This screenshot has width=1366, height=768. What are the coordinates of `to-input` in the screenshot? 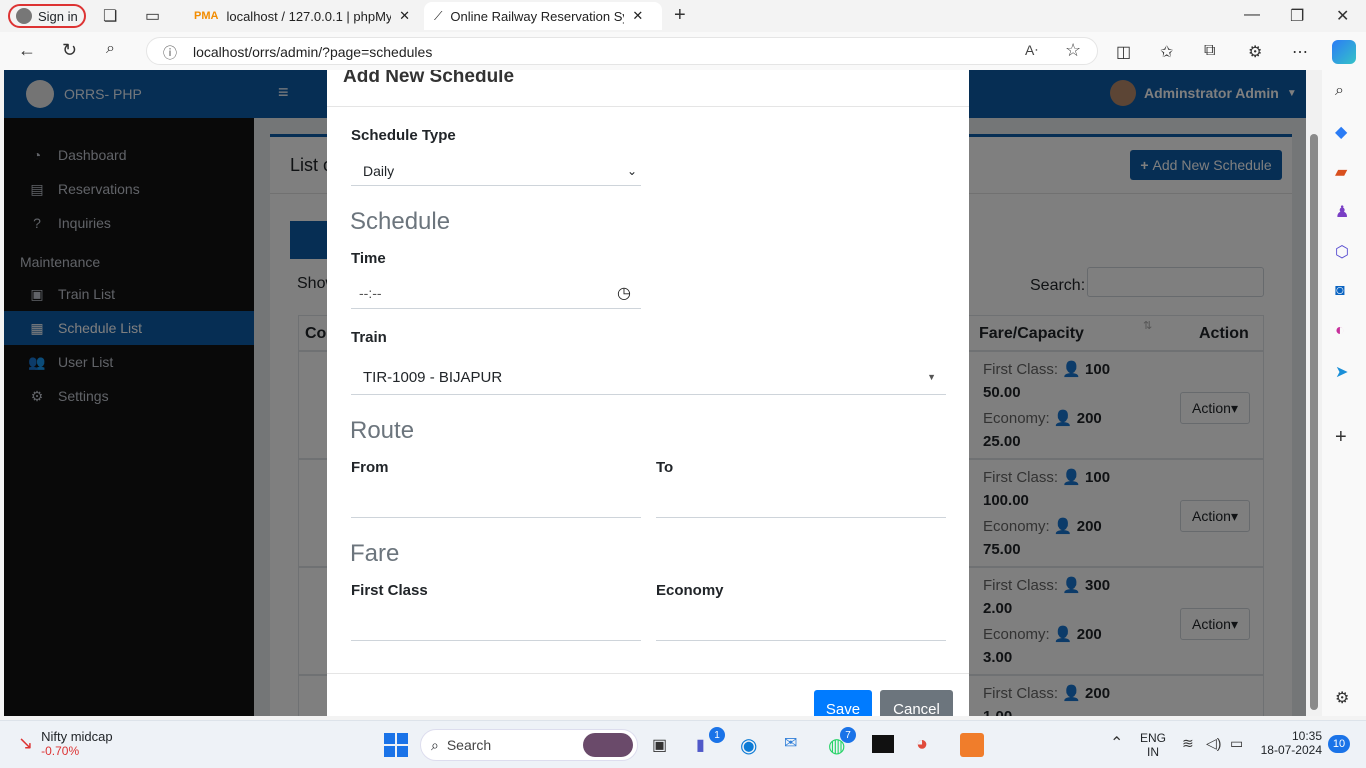 It's located at (801, 502).